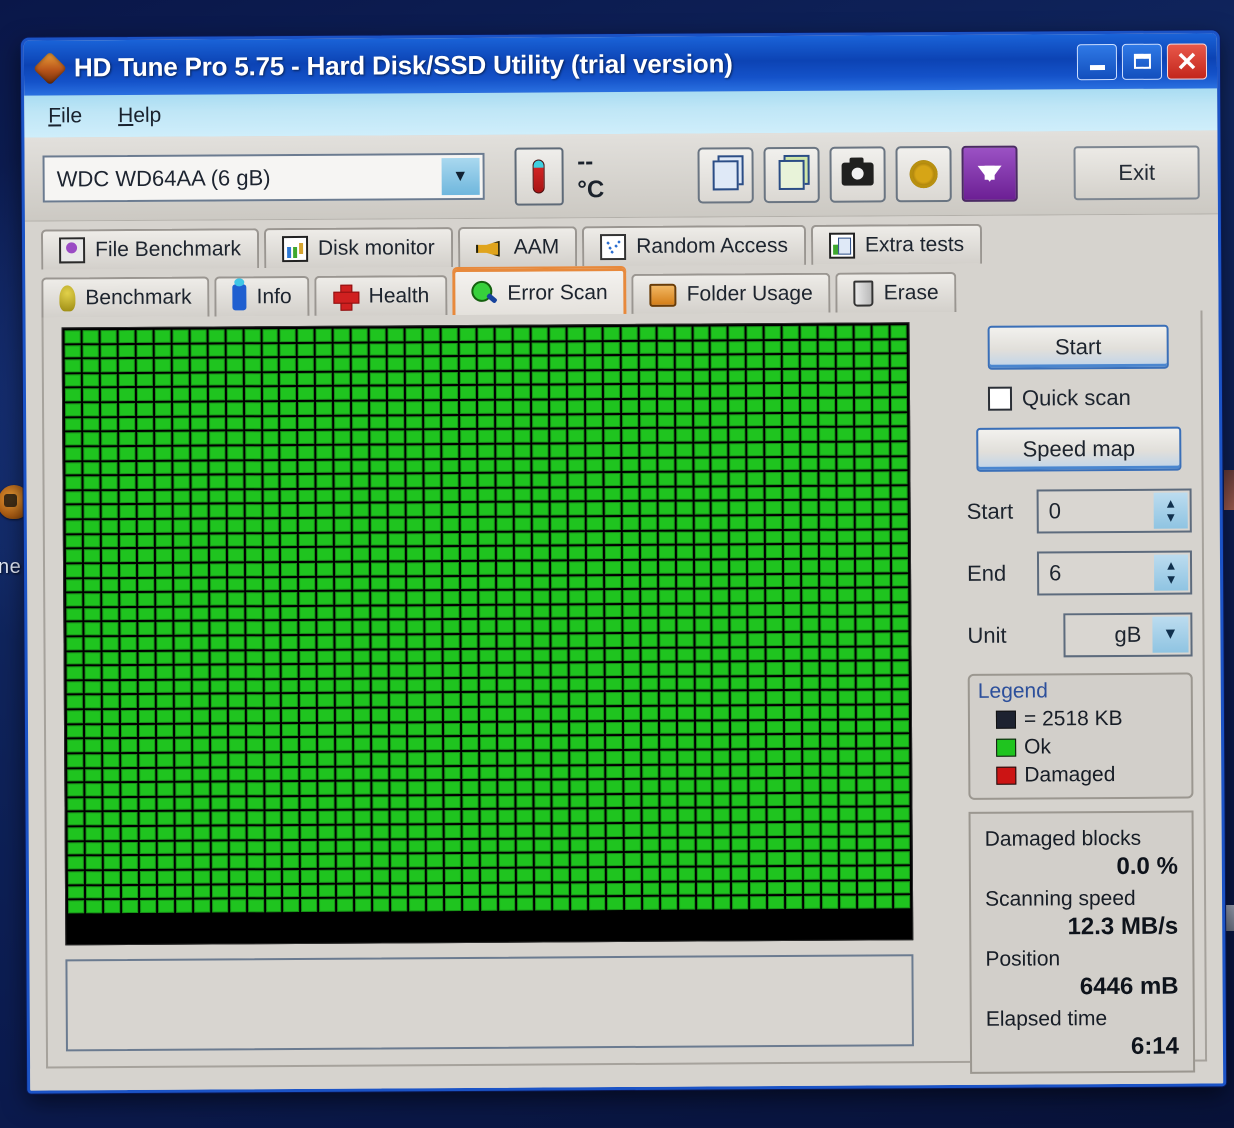 The height and width of the screenshot is (1128, 1234). I want to click on tab-disk-monitor: Disk monitor, so click(358, 248).